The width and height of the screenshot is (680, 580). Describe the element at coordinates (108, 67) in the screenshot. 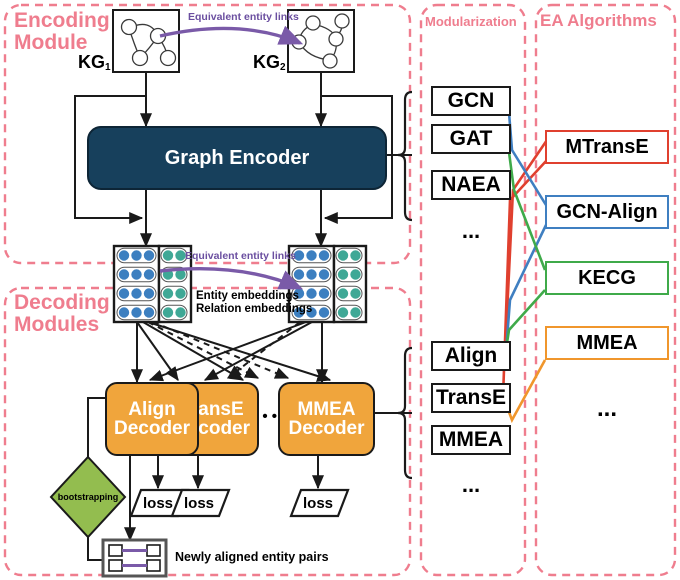

I see `kg1-subscript: 1` at that location.